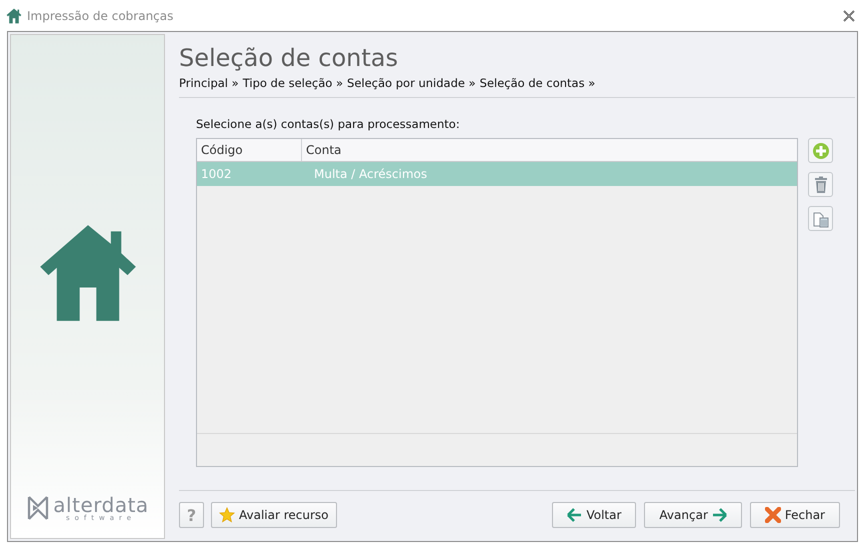 This screenshot has width=867, height=548. What do you see at coordinates (38, 508) in the screenshot?
I see `logo-icon` at bounding box center [38, 508].